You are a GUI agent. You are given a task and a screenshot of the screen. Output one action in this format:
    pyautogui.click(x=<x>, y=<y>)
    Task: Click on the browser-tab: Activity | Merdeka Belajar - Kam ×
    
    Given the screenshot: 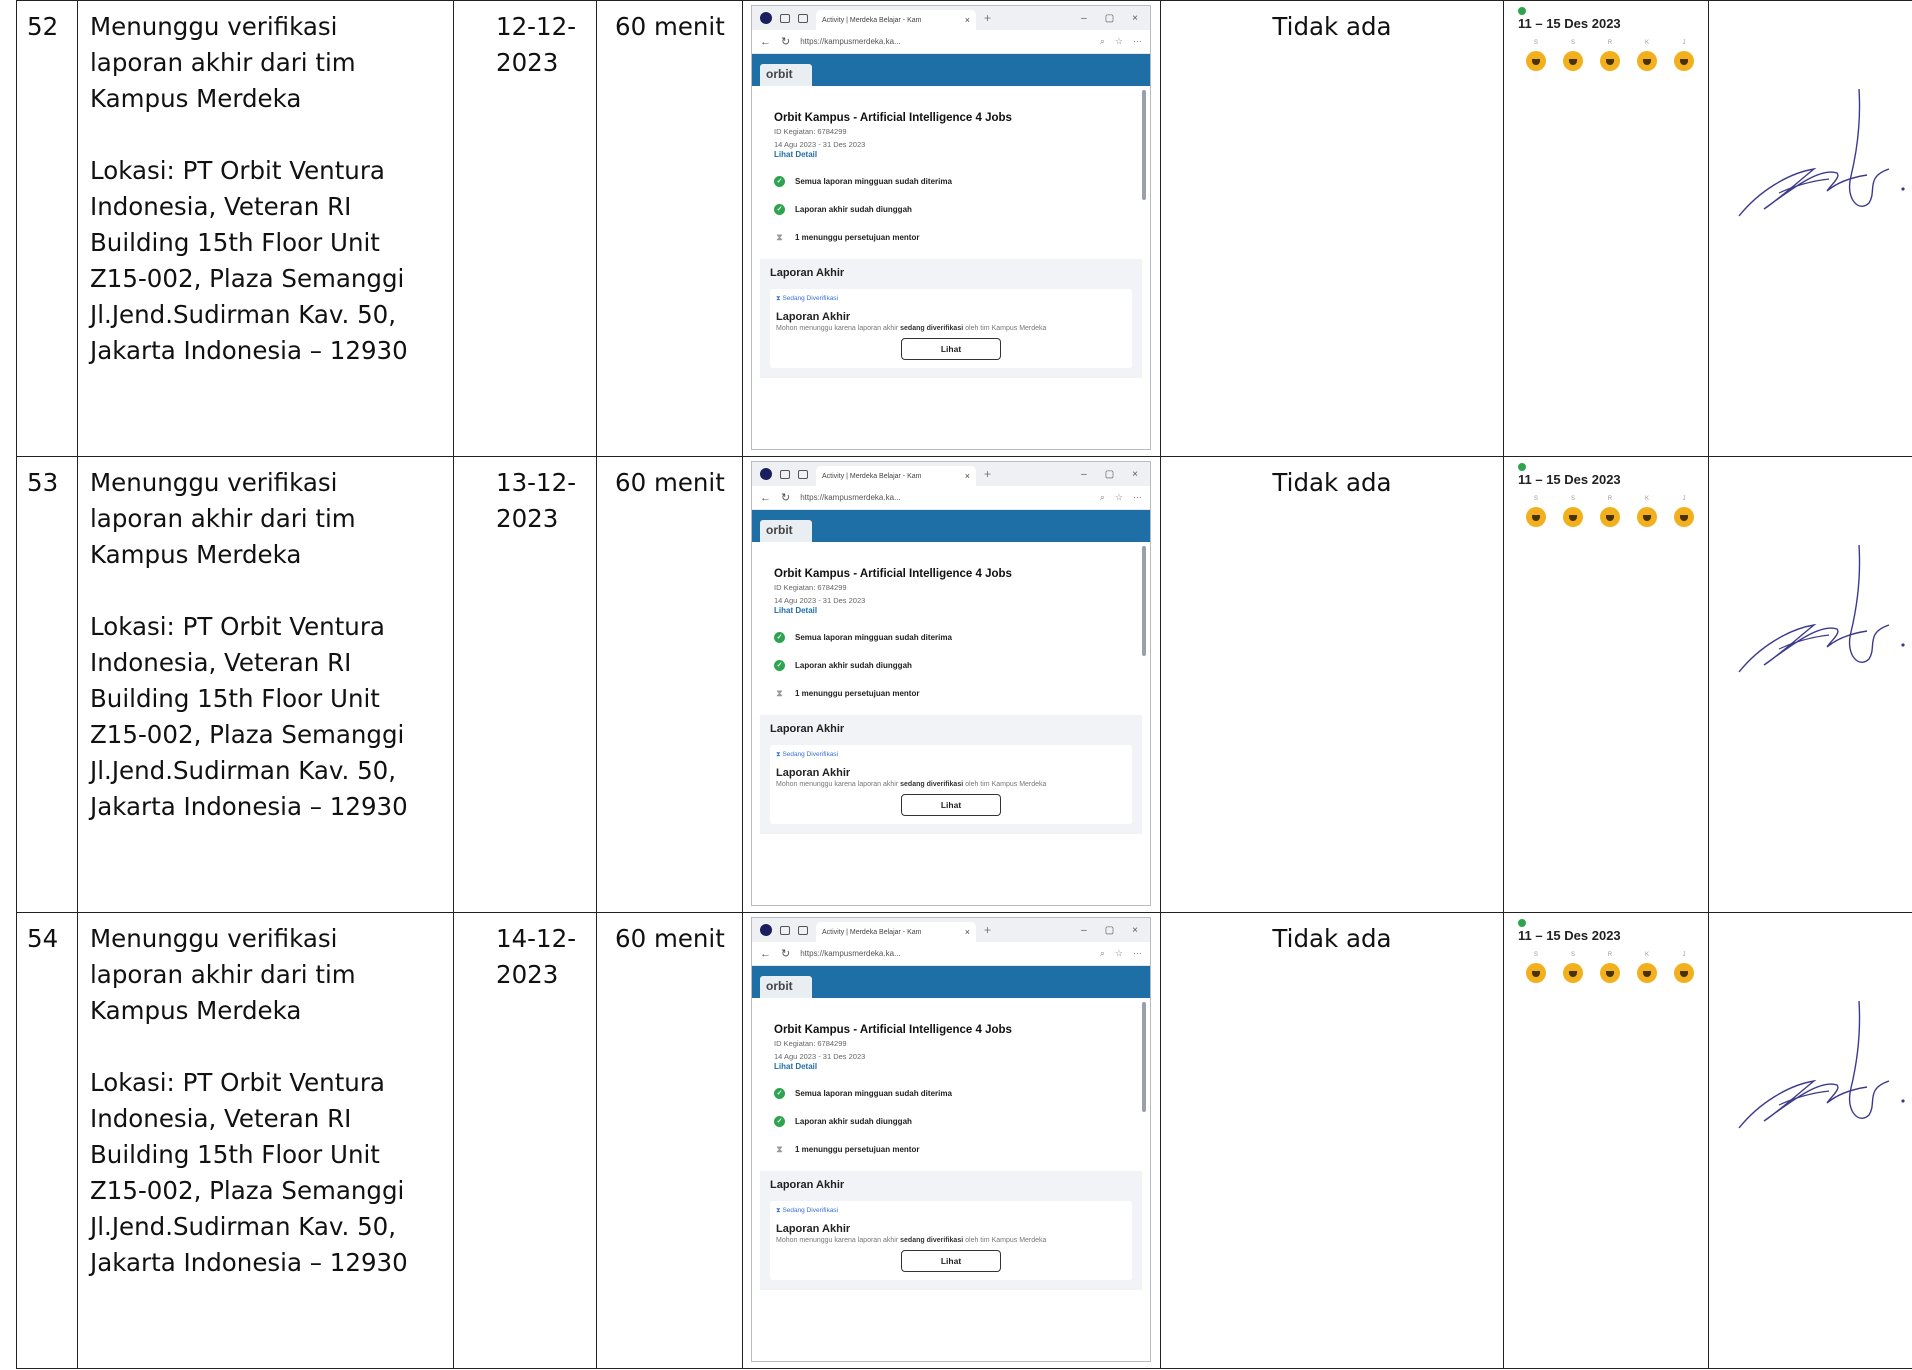 What is the action you would take?
    pyautogui.click(x=896, y=932)
    